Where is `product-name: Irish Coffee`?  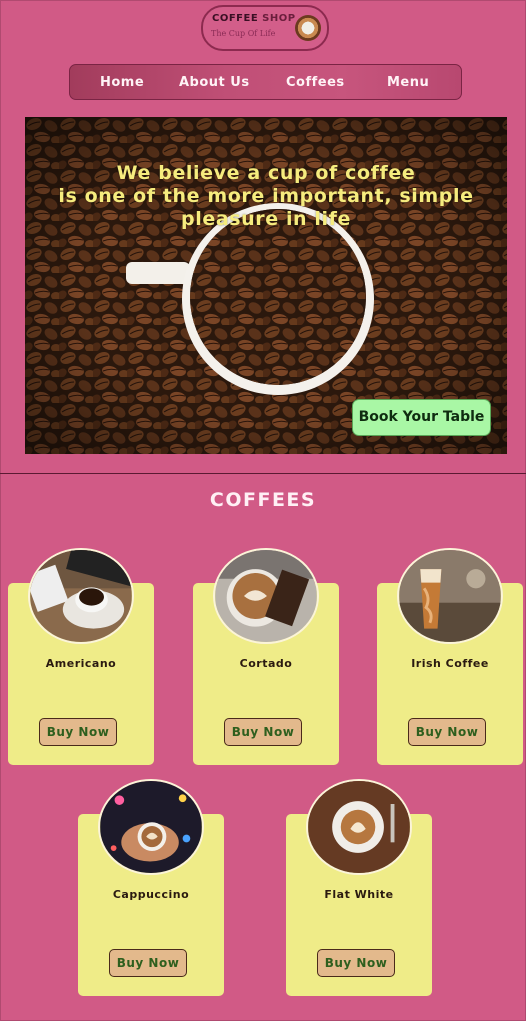
product-name: Irish Coffee is located at coordinates (450, 663).